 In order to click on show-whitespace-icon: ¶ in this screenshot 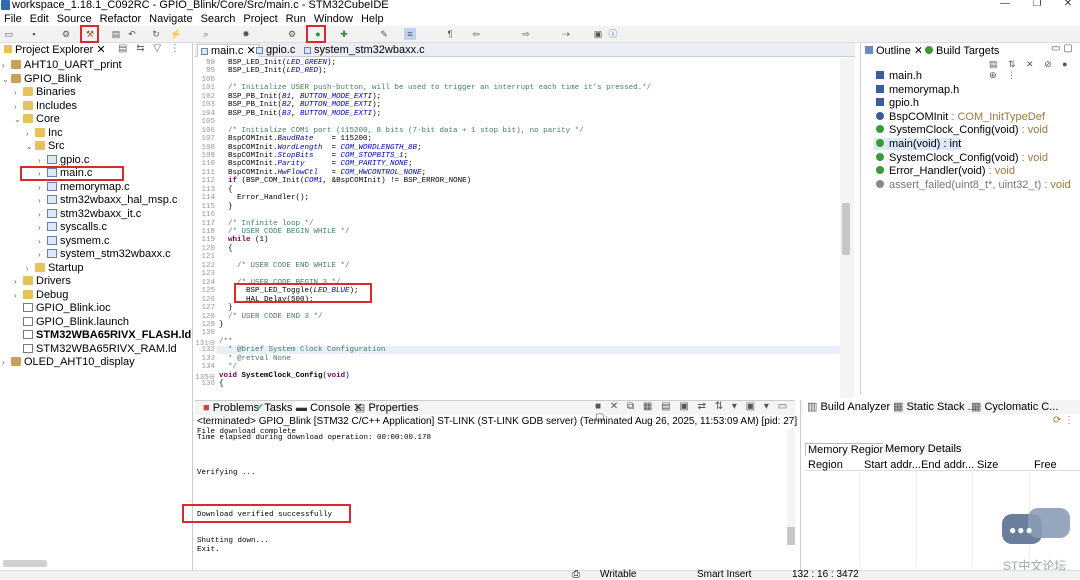, I will do `click(450, 34)`.